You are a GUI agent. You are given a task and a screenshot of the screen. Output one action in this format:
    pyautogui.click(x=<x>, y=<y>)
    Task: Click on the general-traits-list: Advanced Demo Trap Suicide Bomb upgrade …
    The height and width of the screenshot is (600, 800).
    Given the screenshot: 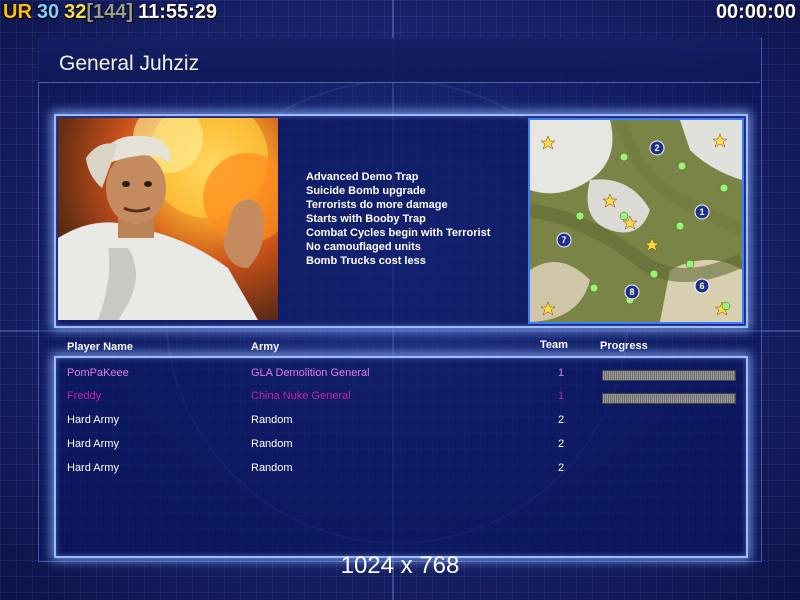 What is the action you would take?
    pyautogui.click(x=398, y=219)
    